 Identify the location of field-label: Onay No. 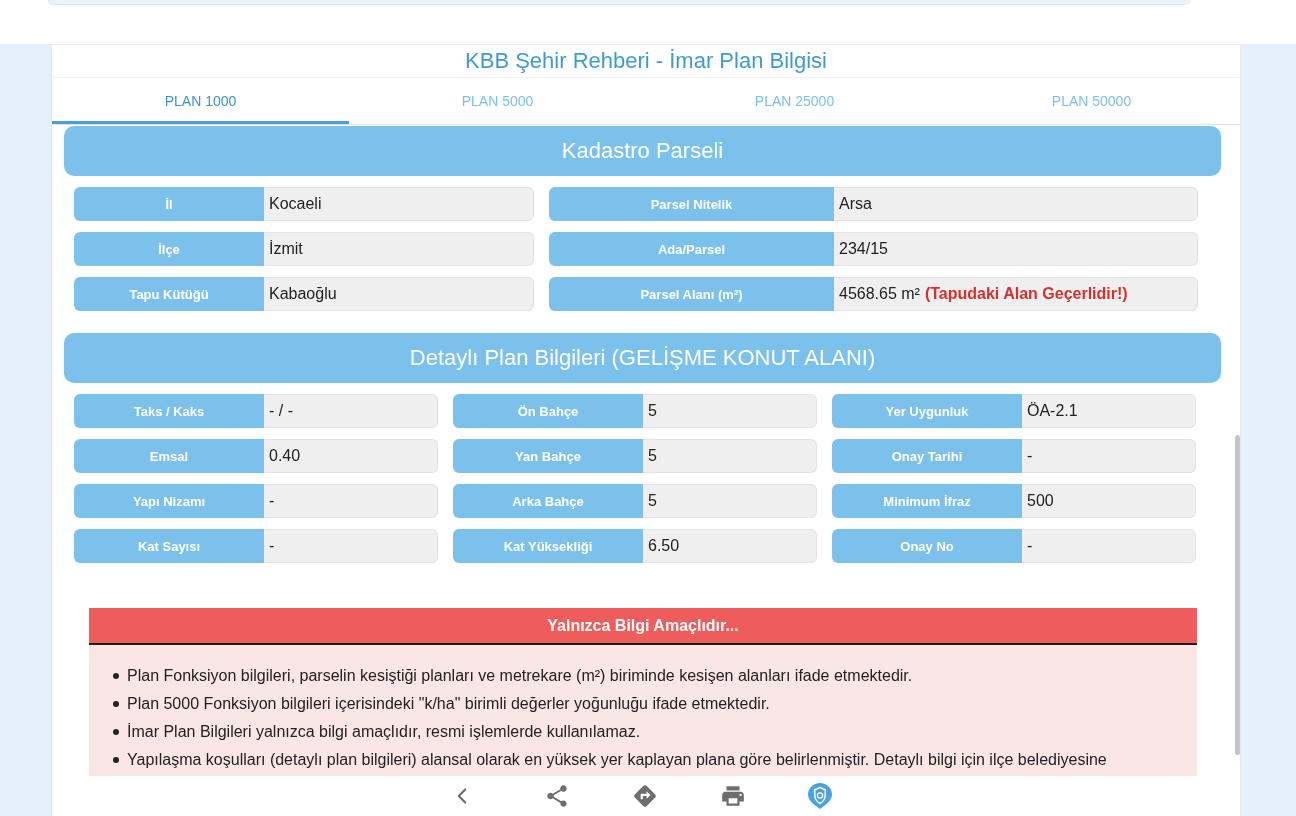
(927, 546).